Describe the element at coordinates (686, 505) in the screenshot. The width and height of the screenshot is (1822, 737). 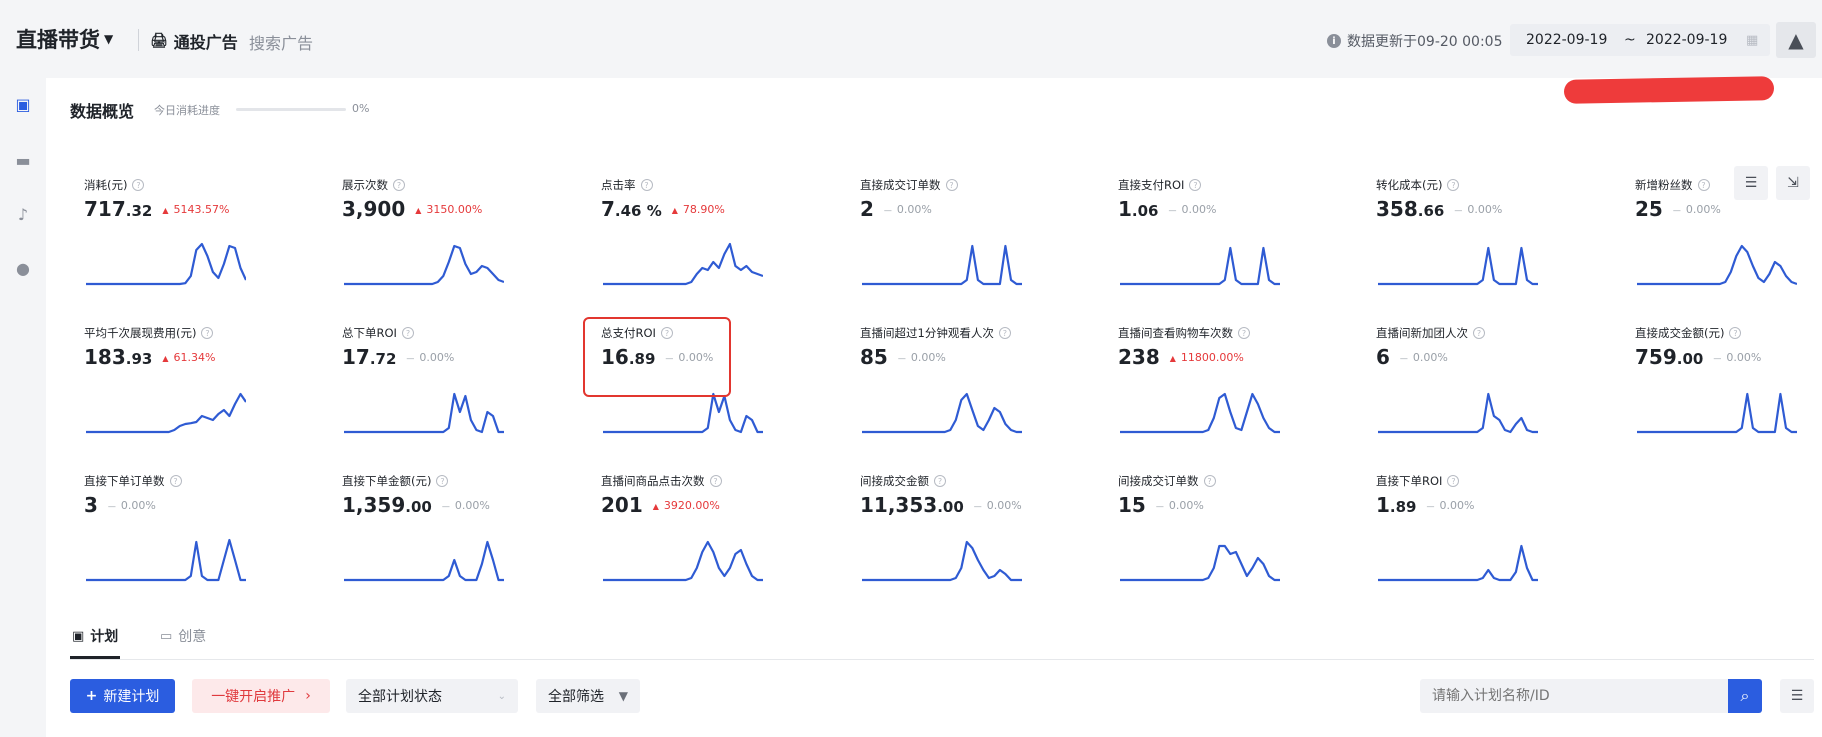
I see `metric-change: ▲ 3920.00%` at that location.